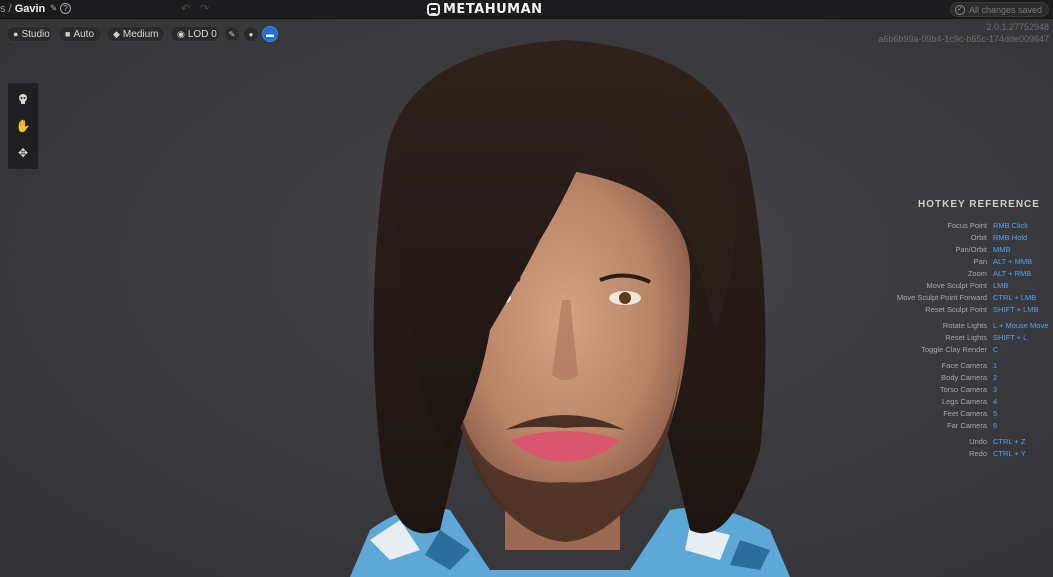 This screenshot has width=1053, height=577. I want to click on logo-text: METAHUMAN, so click(493, 9).